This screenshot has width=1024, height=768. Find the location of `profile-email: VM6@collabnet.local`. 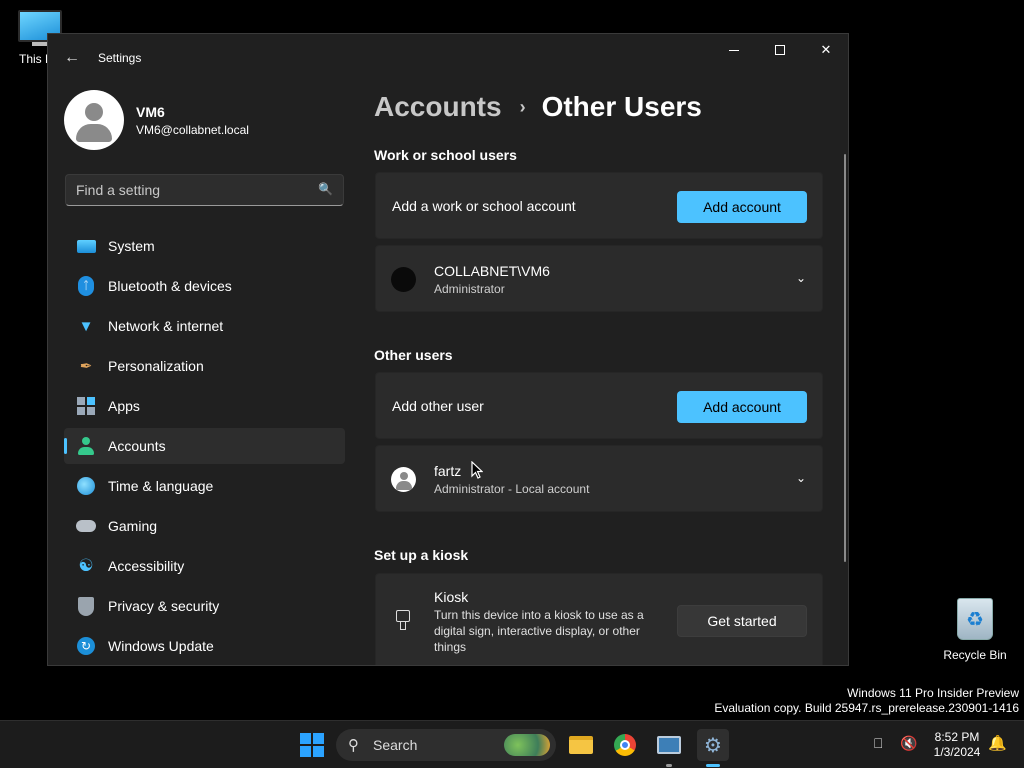

profile-email: VM6@collabnet.local is located at coordinates (192, 129).